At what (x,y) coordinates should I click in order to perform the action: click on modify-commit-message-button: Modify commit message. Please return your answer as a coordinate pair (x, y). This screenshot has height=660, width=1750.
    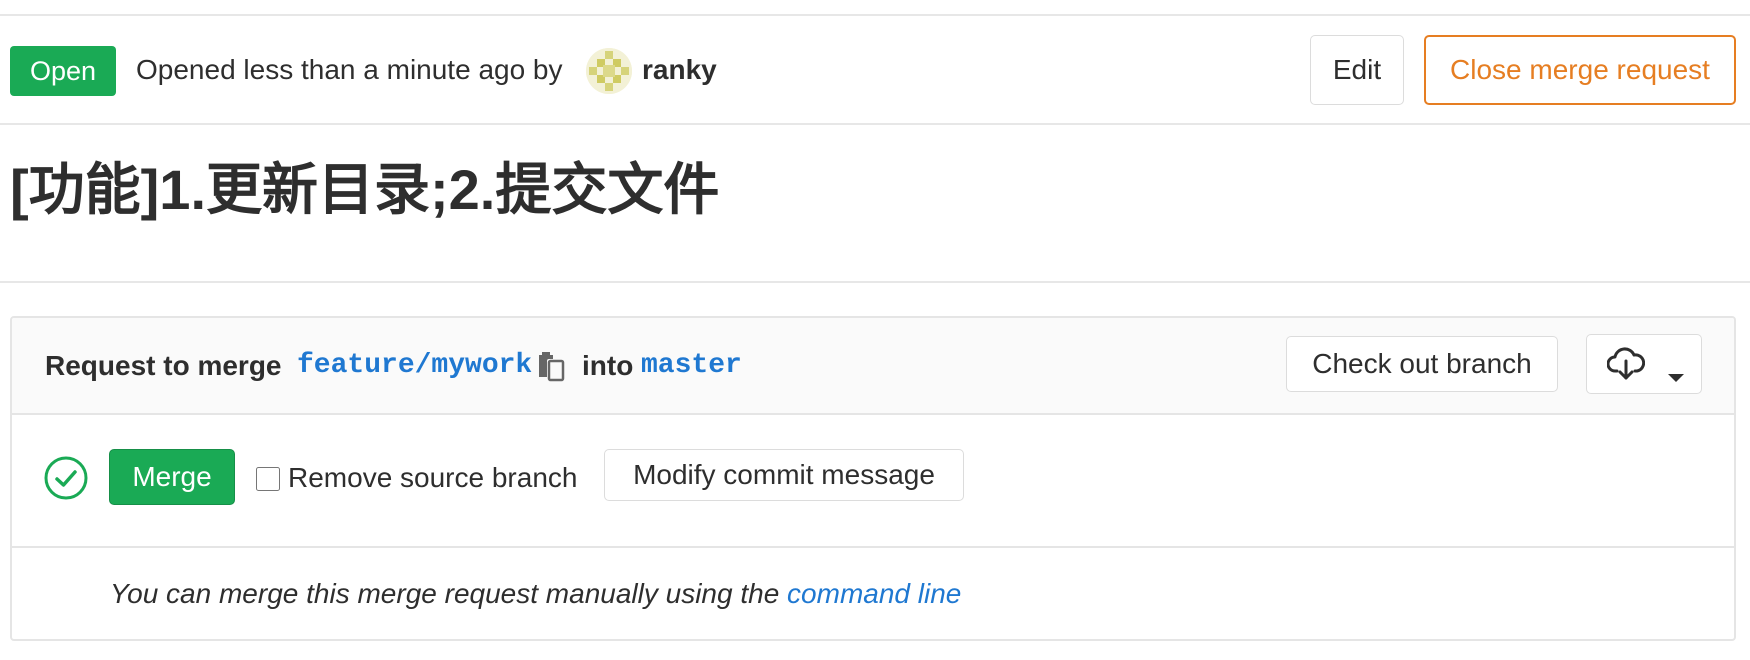
    Looking at the image, I should click on (784, 475).